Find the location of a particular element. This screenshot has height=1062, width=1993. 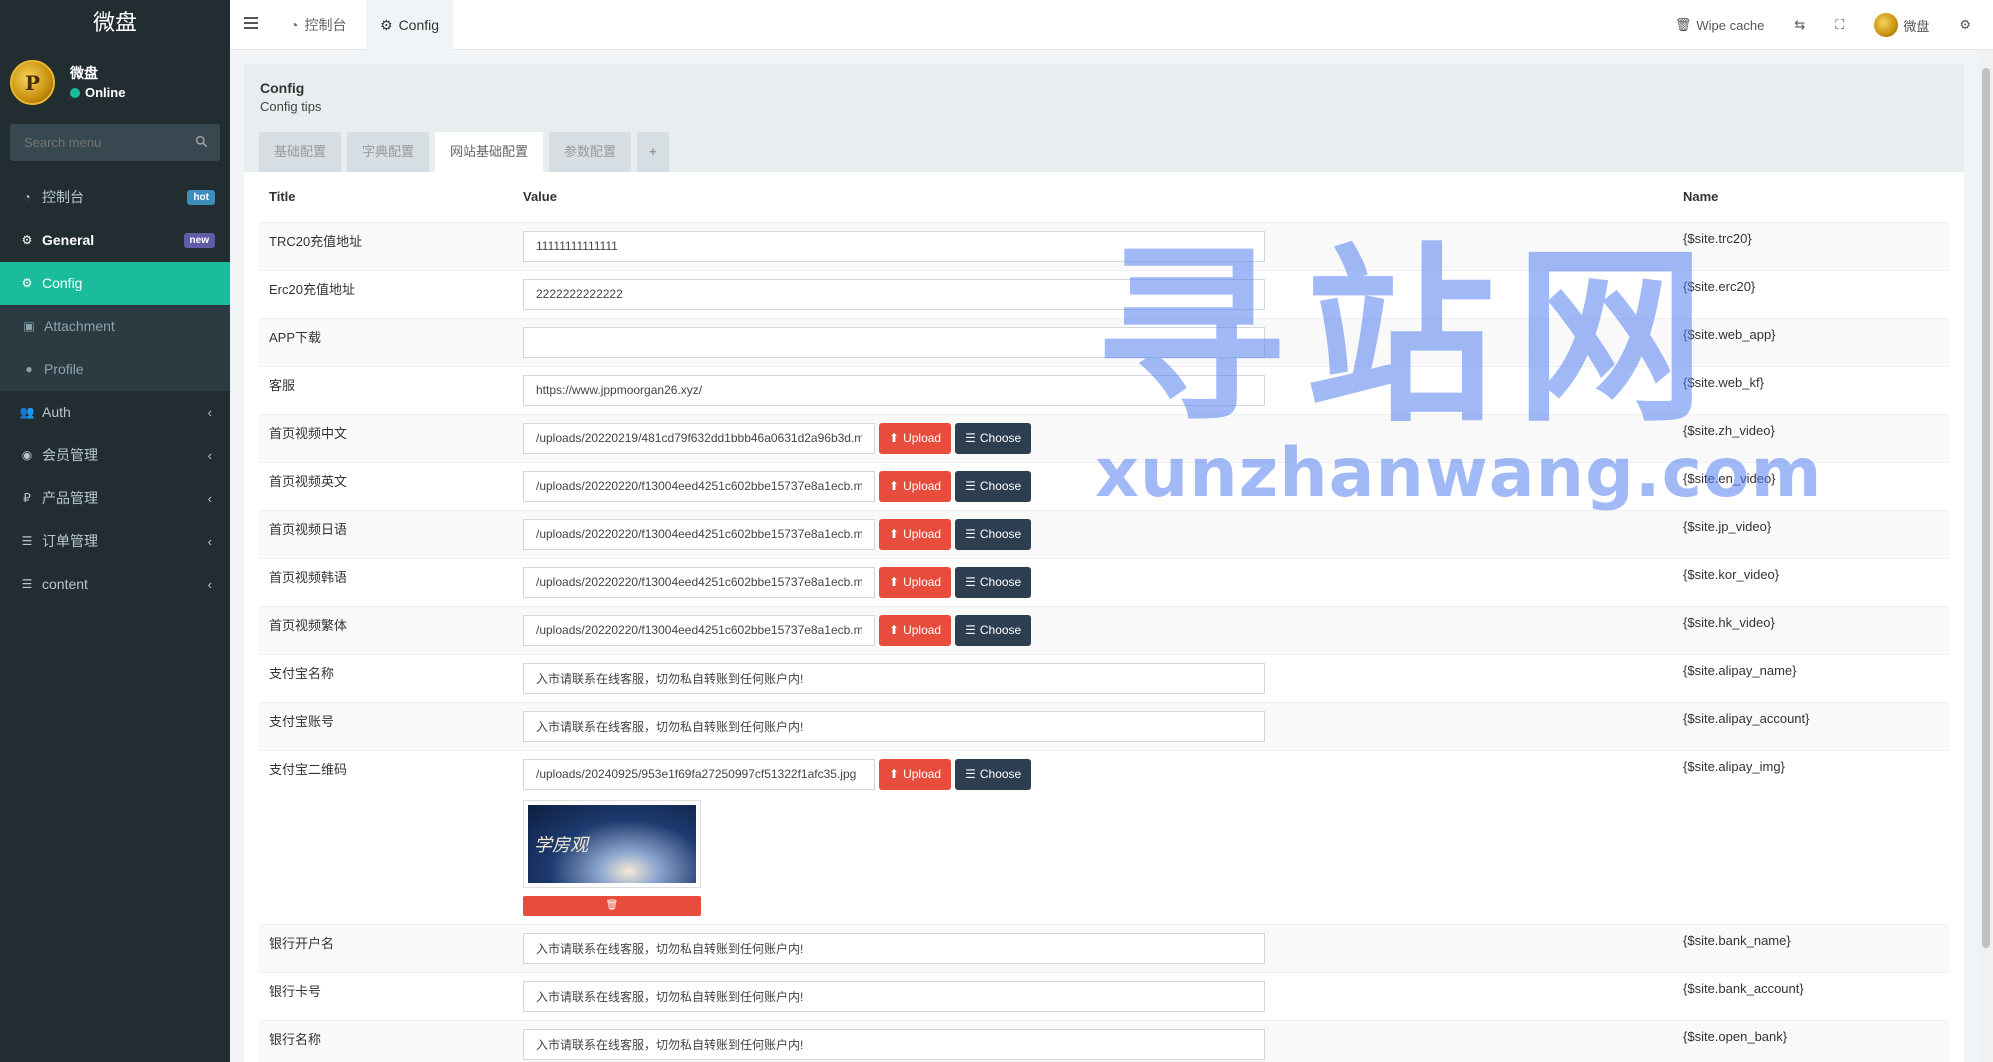

tab-dictionary: 字典配置 is located at coordinates (388, 152).